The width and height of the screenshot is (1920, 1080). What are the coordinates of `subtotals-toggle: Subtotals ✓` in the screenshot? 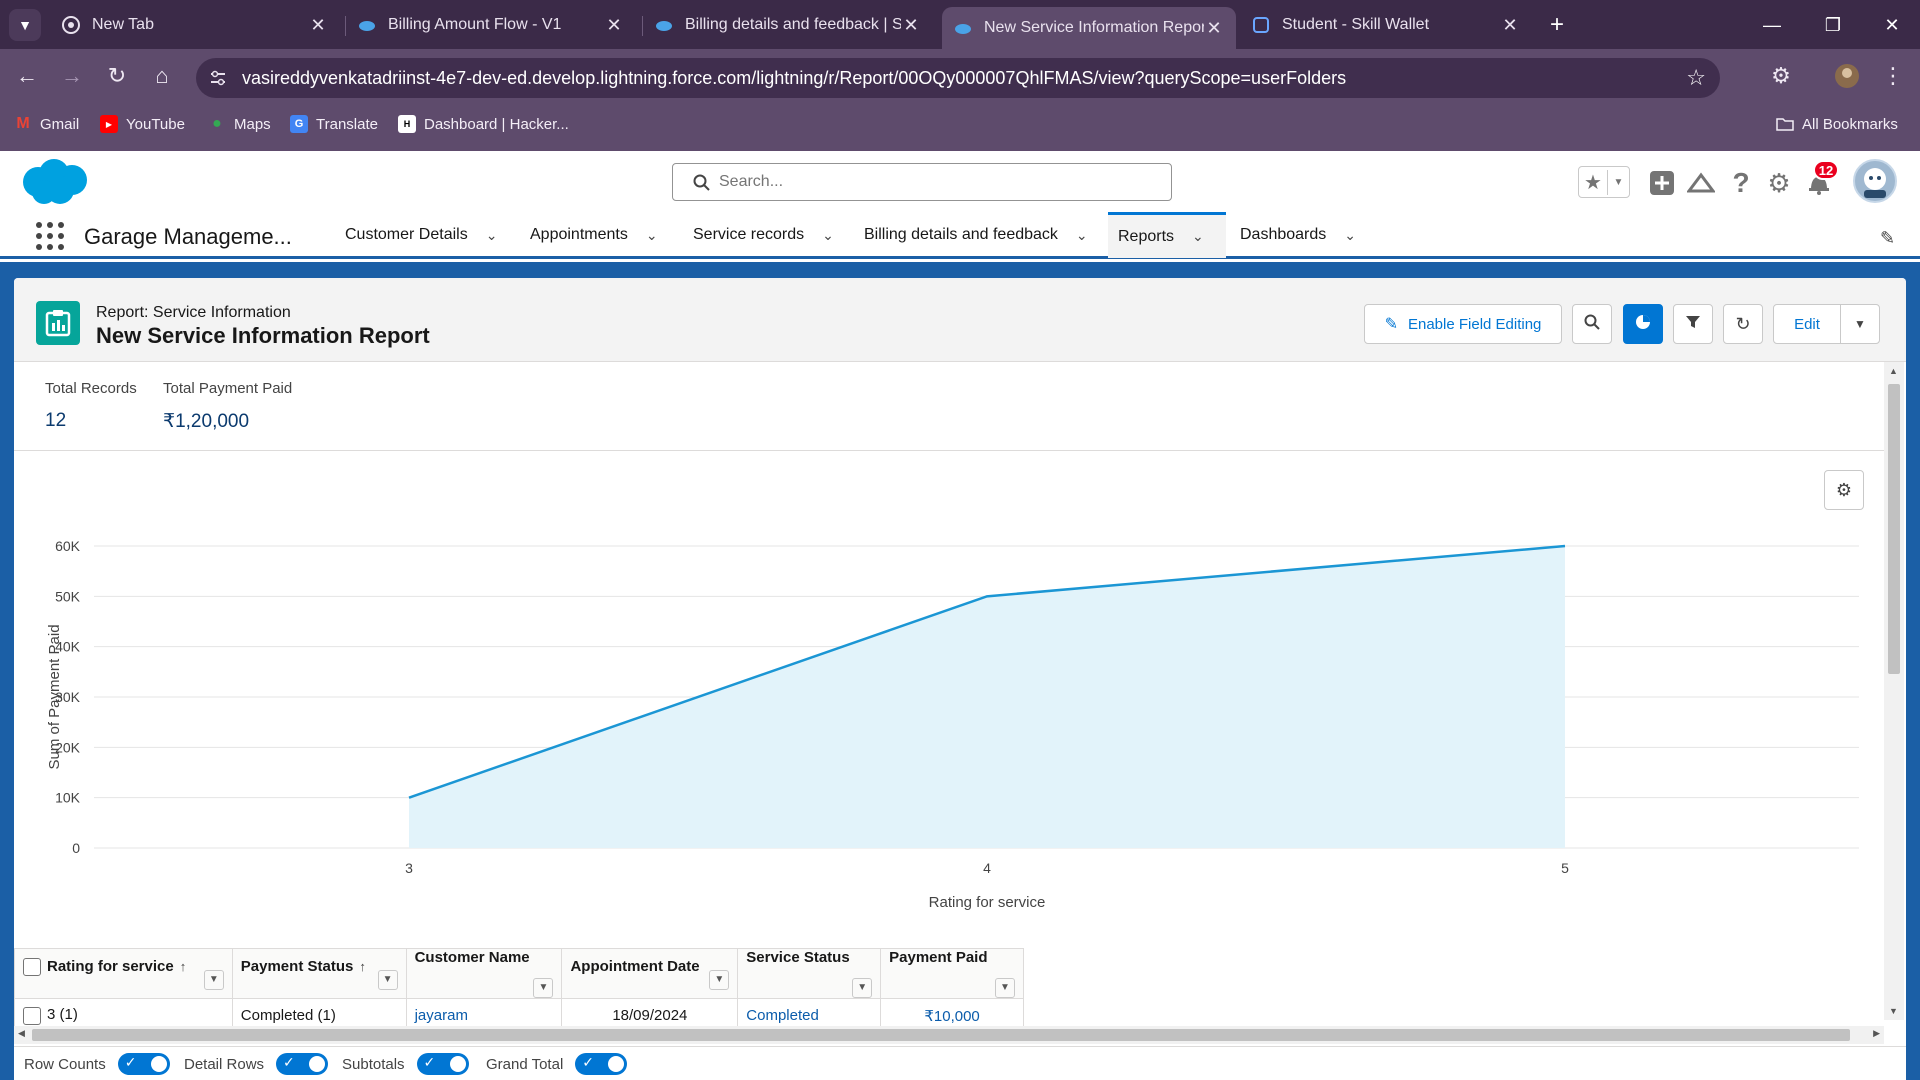 It's located at (405, 1064).